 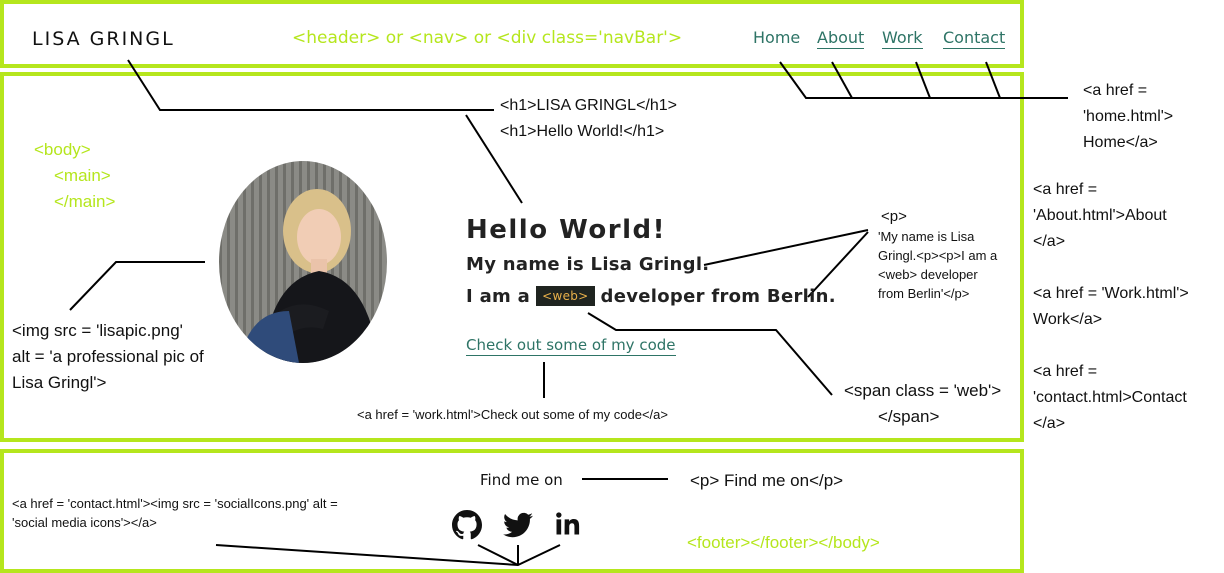 I want to click on body-main-annotation: <body> <main> </main>, so click(x=74, y=176).